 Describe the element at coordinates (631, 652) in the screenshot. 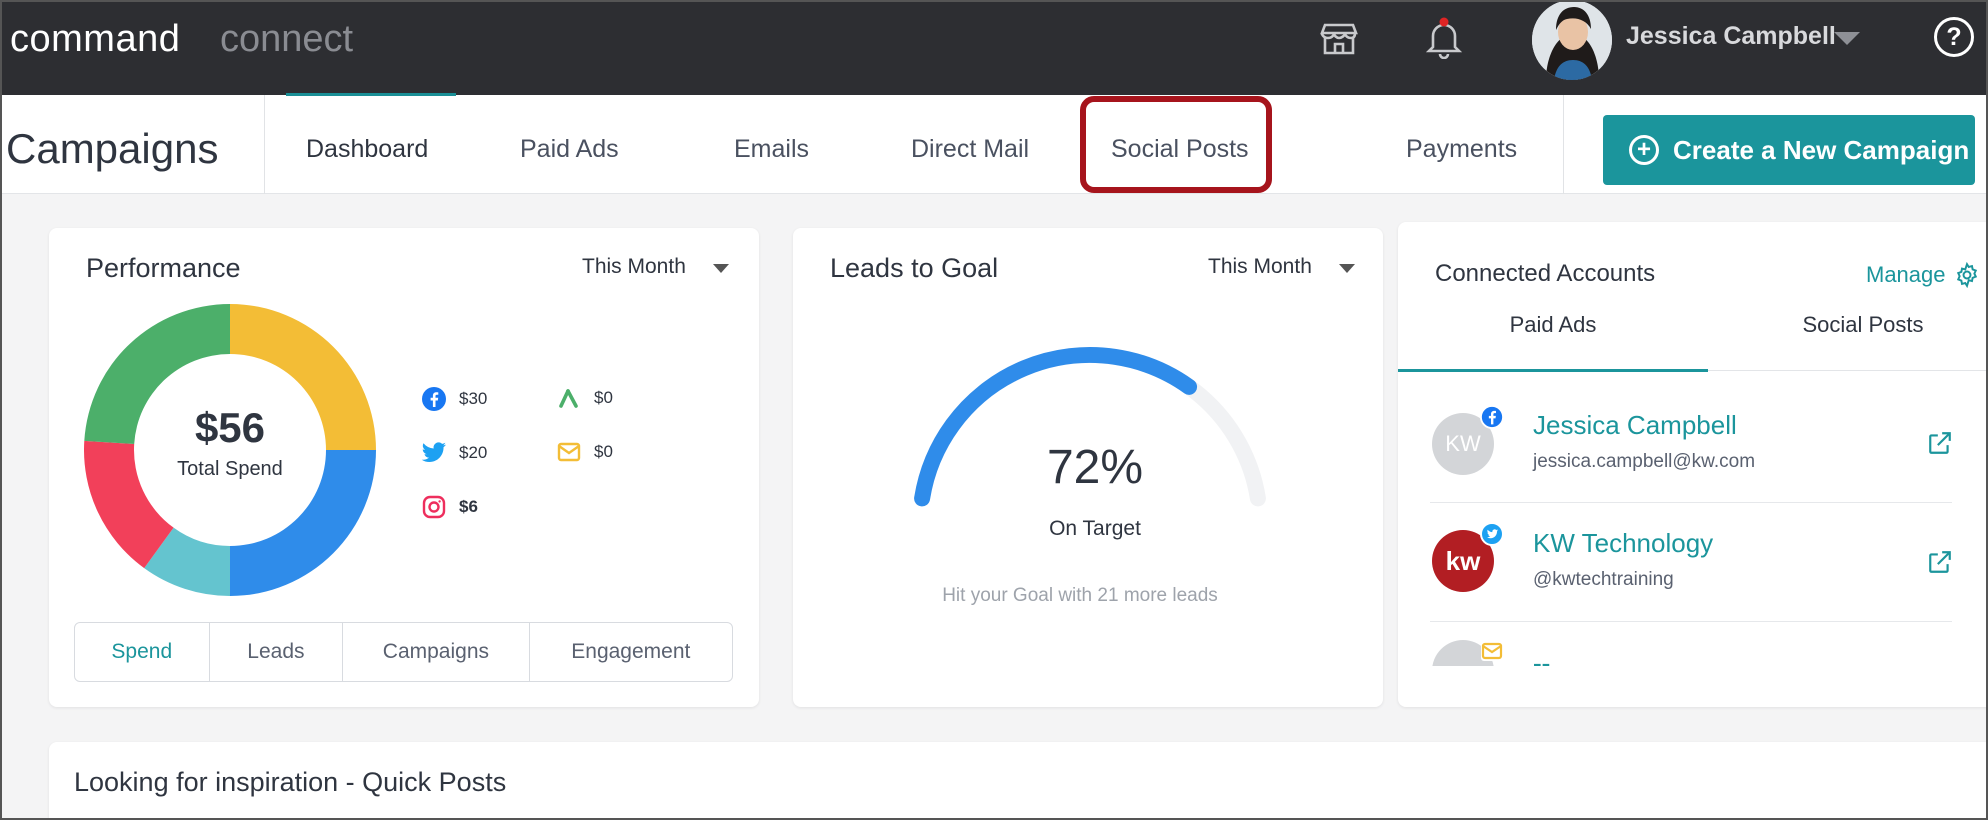

I see `segment-engagement: Engagement` at that location.